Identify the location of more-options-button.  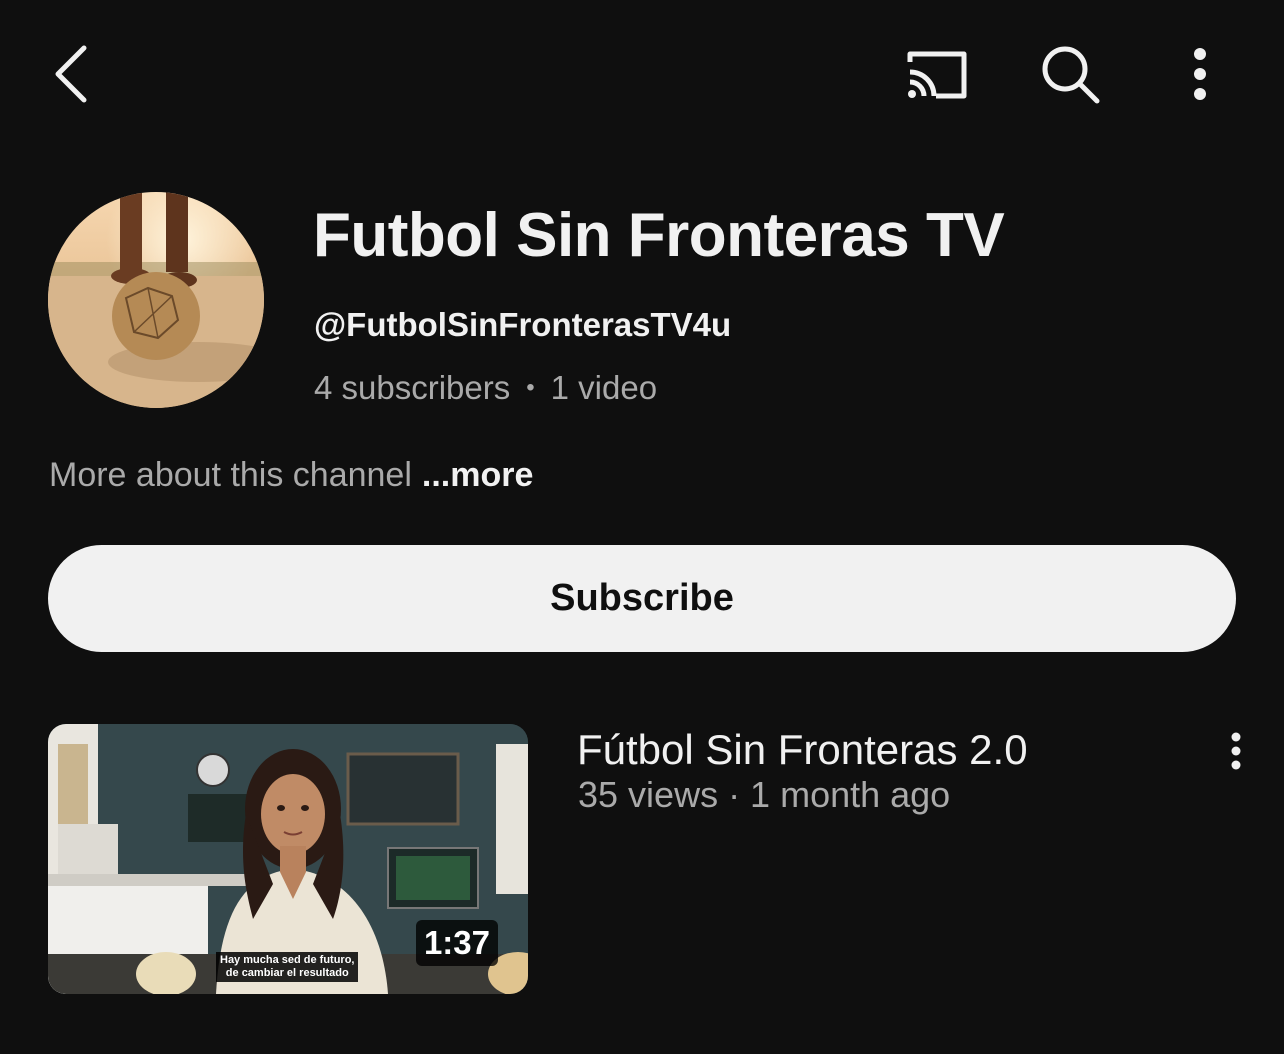
(1200, 74).